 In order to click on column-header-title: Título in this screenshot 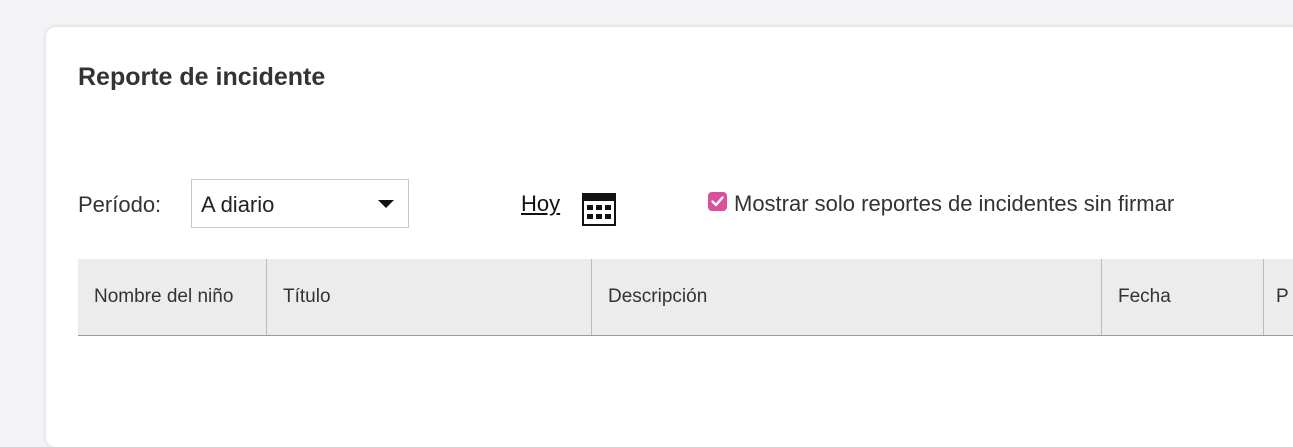, I will do `click(429, 297)`.